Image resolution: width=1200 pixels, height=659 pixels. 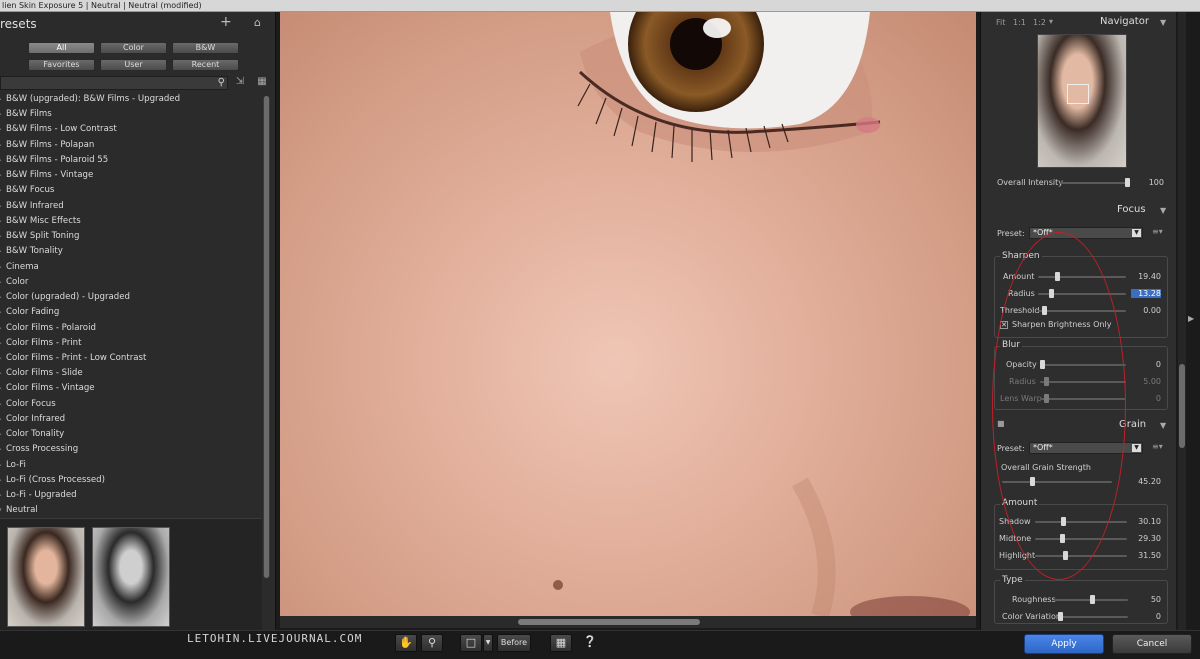 What do you see at coordinates (240, 82) in the screenshot?
I see `collapse-all-icon: ⇲` at bounding box center [240, 82].